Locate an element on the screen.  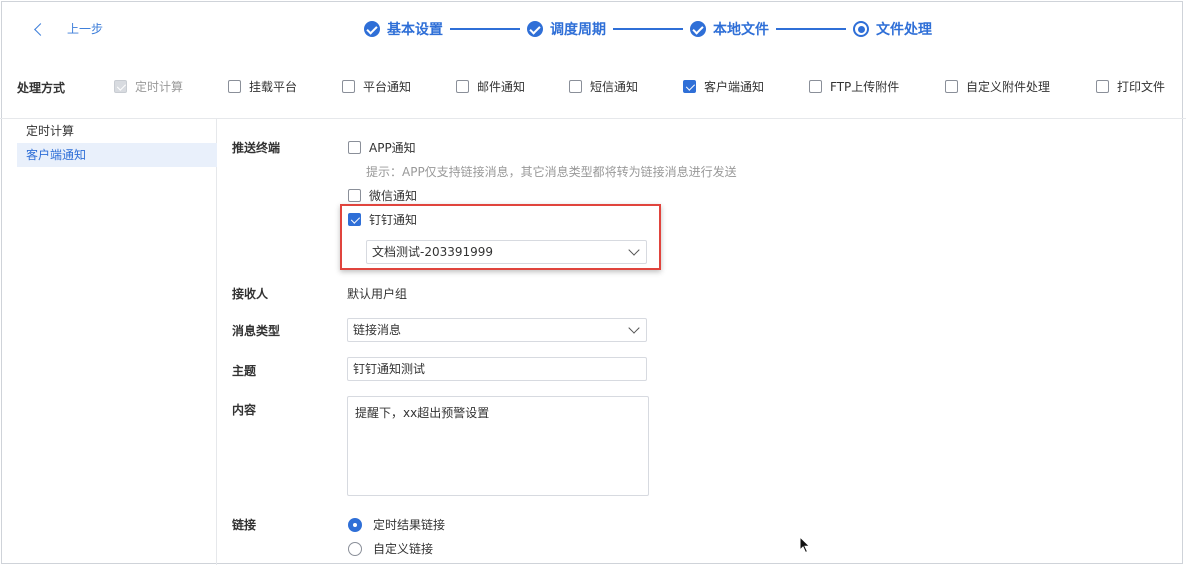
step-label: 基本设置 is located at coordinates (415, 30).